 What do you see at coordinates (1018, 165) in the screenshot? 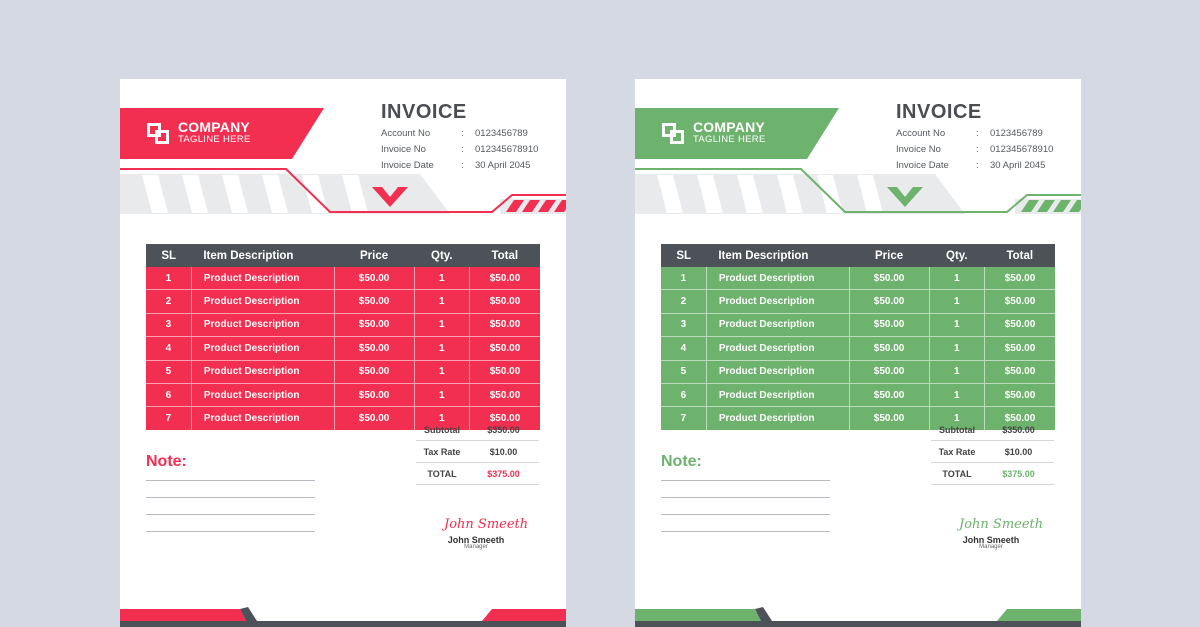
I see `meta-value: 30 April 2045` at bounding box center [1018, 165].